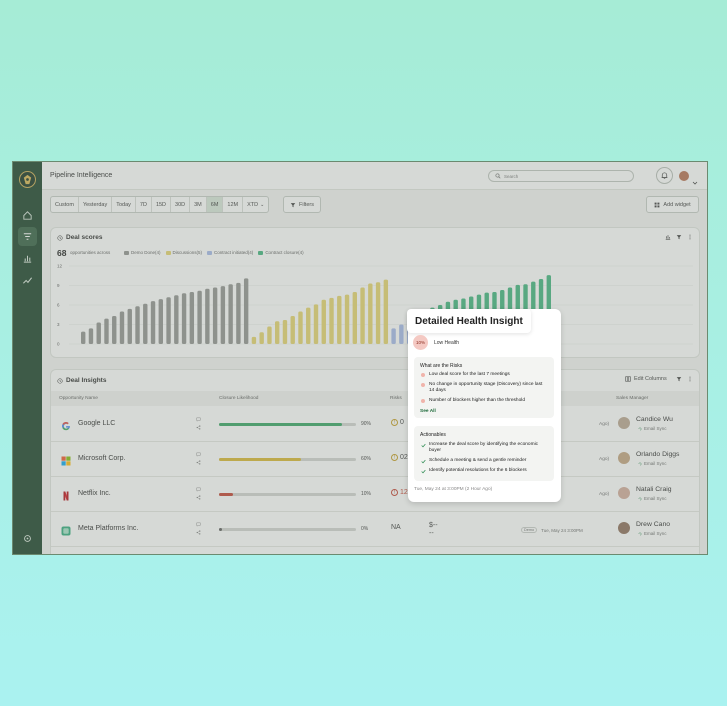 The image size is (727, 706). What do you see at coordinates (397, 422) in the screenshot?
I see `risk-count: ! 0` at bounding box center [397, 422].